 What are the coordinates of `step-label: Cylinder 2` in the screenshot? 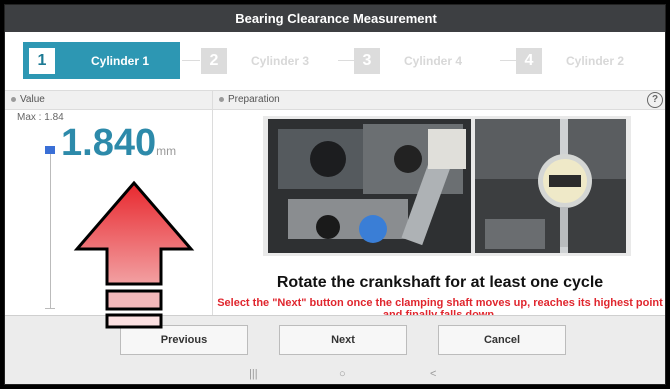 It's located at (595, 60).